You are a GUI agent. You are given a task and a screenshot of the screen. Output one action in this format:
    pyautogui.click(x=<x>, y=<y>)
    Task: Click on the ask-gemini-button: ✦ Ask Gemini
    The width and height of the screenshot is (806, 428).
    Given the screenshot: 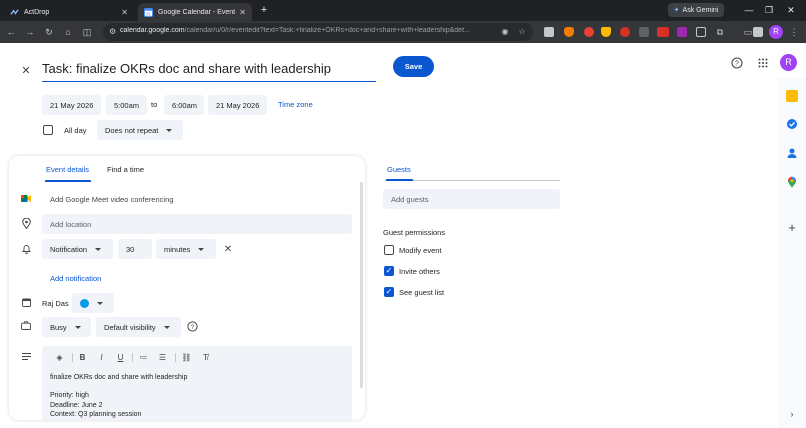 What is the action you would take?
    pyautogui.click(x=696, y=10)
    